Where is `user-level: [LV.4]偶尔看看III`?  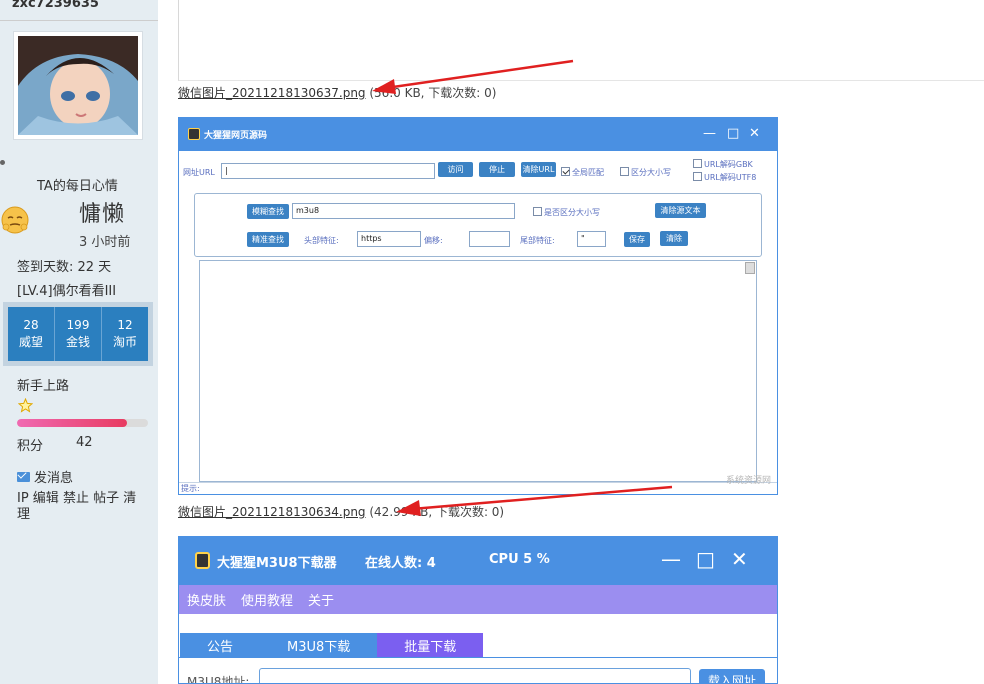
user-level: [LV.4]偶尔看看III is located at coordinates (66, 289).